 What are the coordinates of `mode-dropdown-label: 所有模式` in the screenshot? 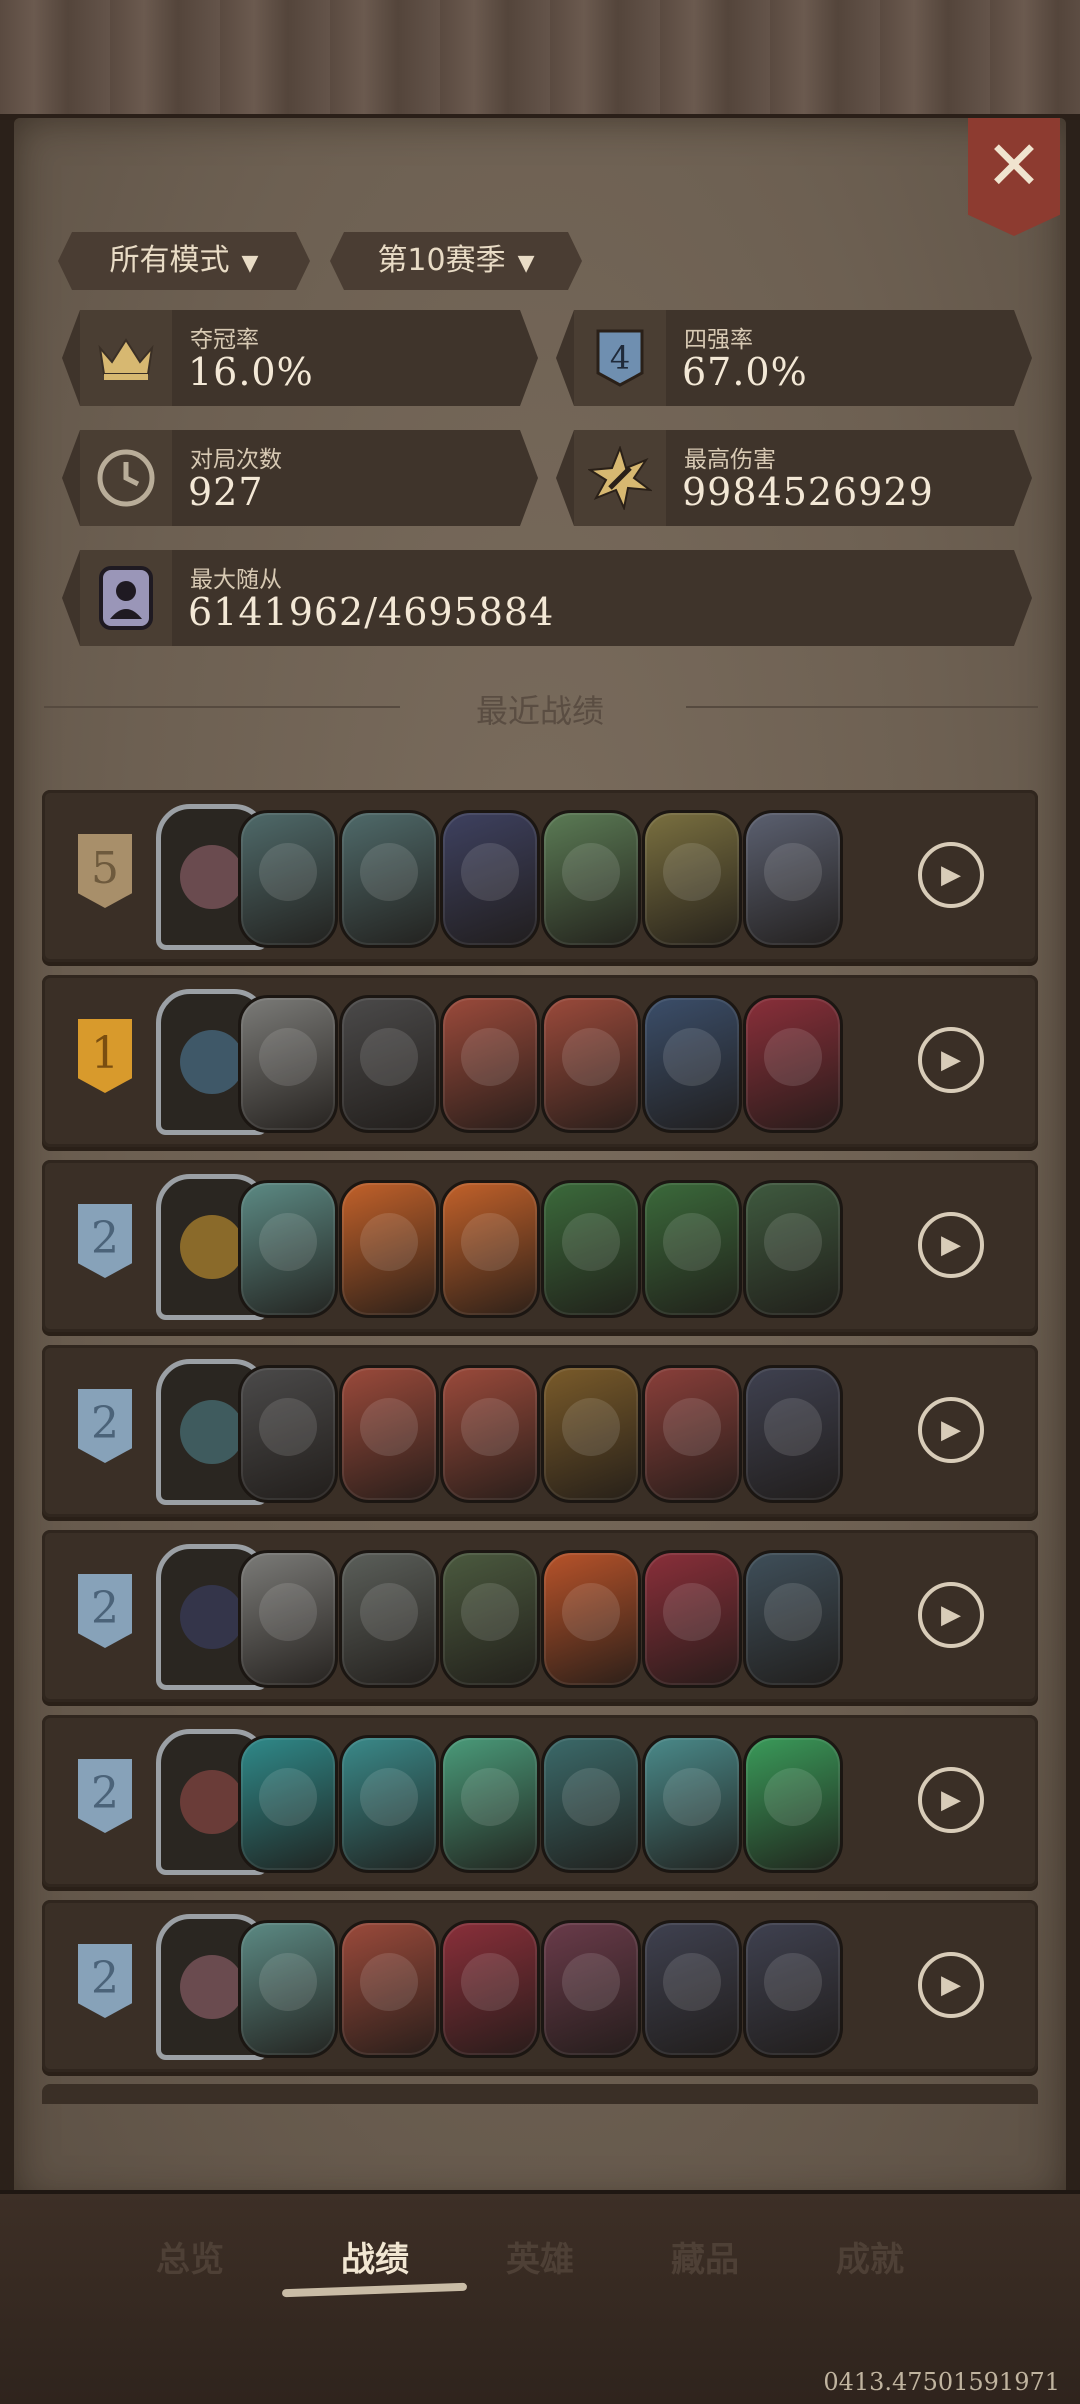 It's located at (169, 260).